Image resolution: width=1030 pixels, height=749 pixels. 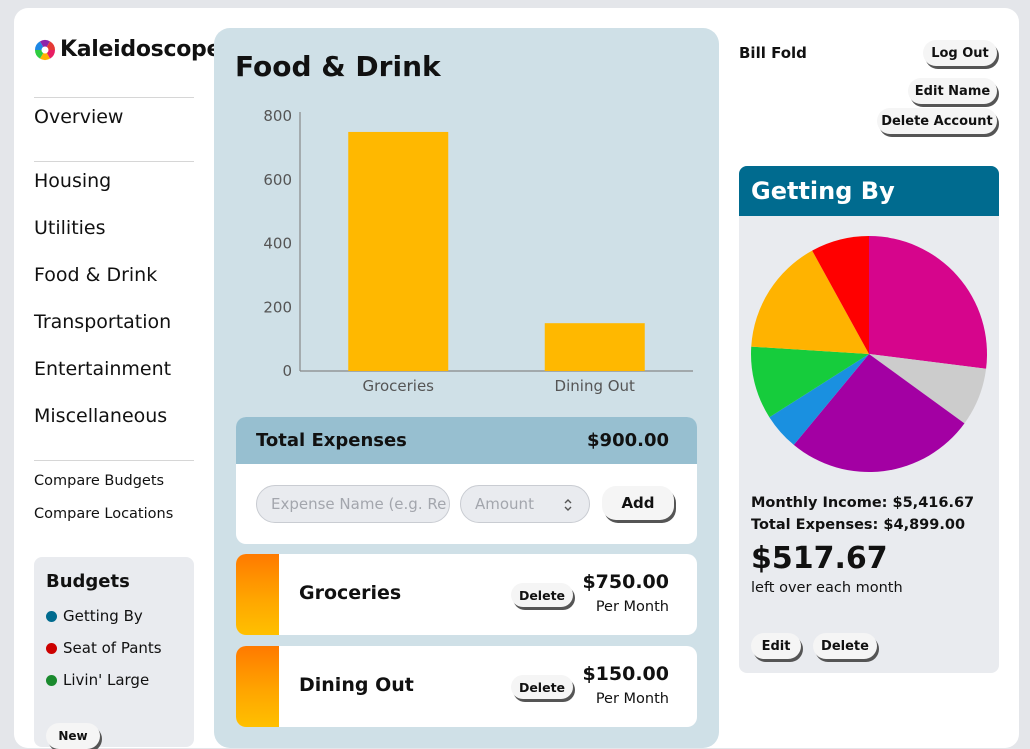 I want to click on budget-item-seat-of-pants: Seat of Pants, so click(x=104, y=648).